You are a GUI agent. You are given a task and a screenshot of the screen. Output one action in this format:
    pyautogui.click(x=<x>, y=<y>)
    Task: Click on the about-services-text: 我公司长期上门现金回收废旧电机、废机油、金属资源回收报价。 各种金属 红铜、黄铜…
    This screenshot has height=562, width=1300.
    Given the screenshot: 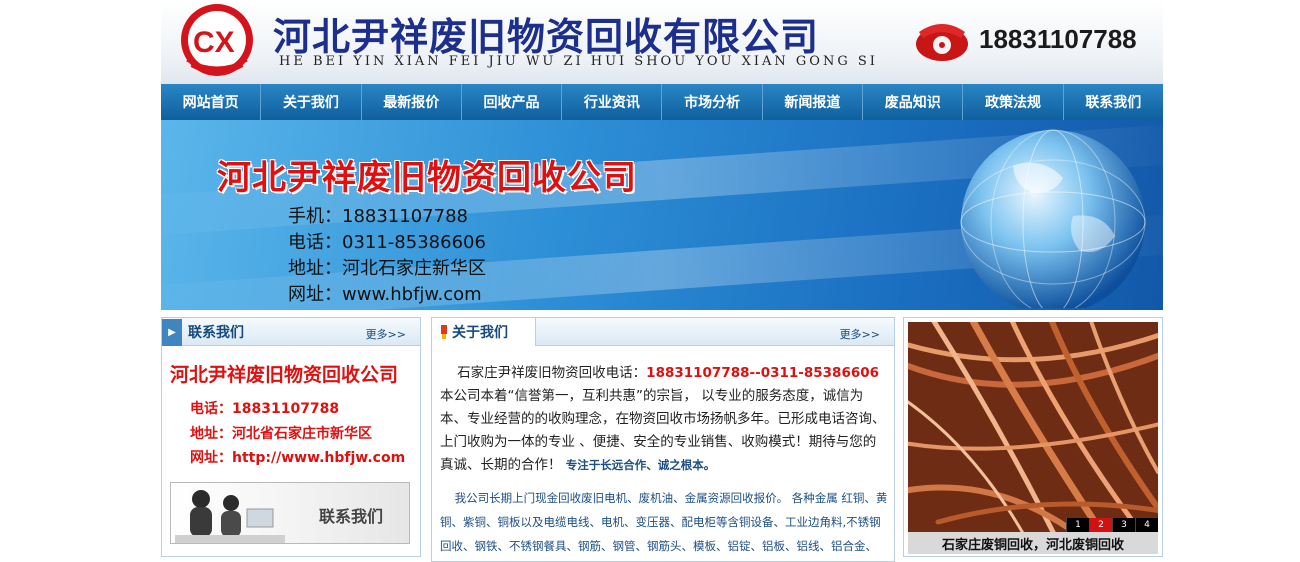 What is the action you would take?
    pyautogui.click(x=664, y=522)
    